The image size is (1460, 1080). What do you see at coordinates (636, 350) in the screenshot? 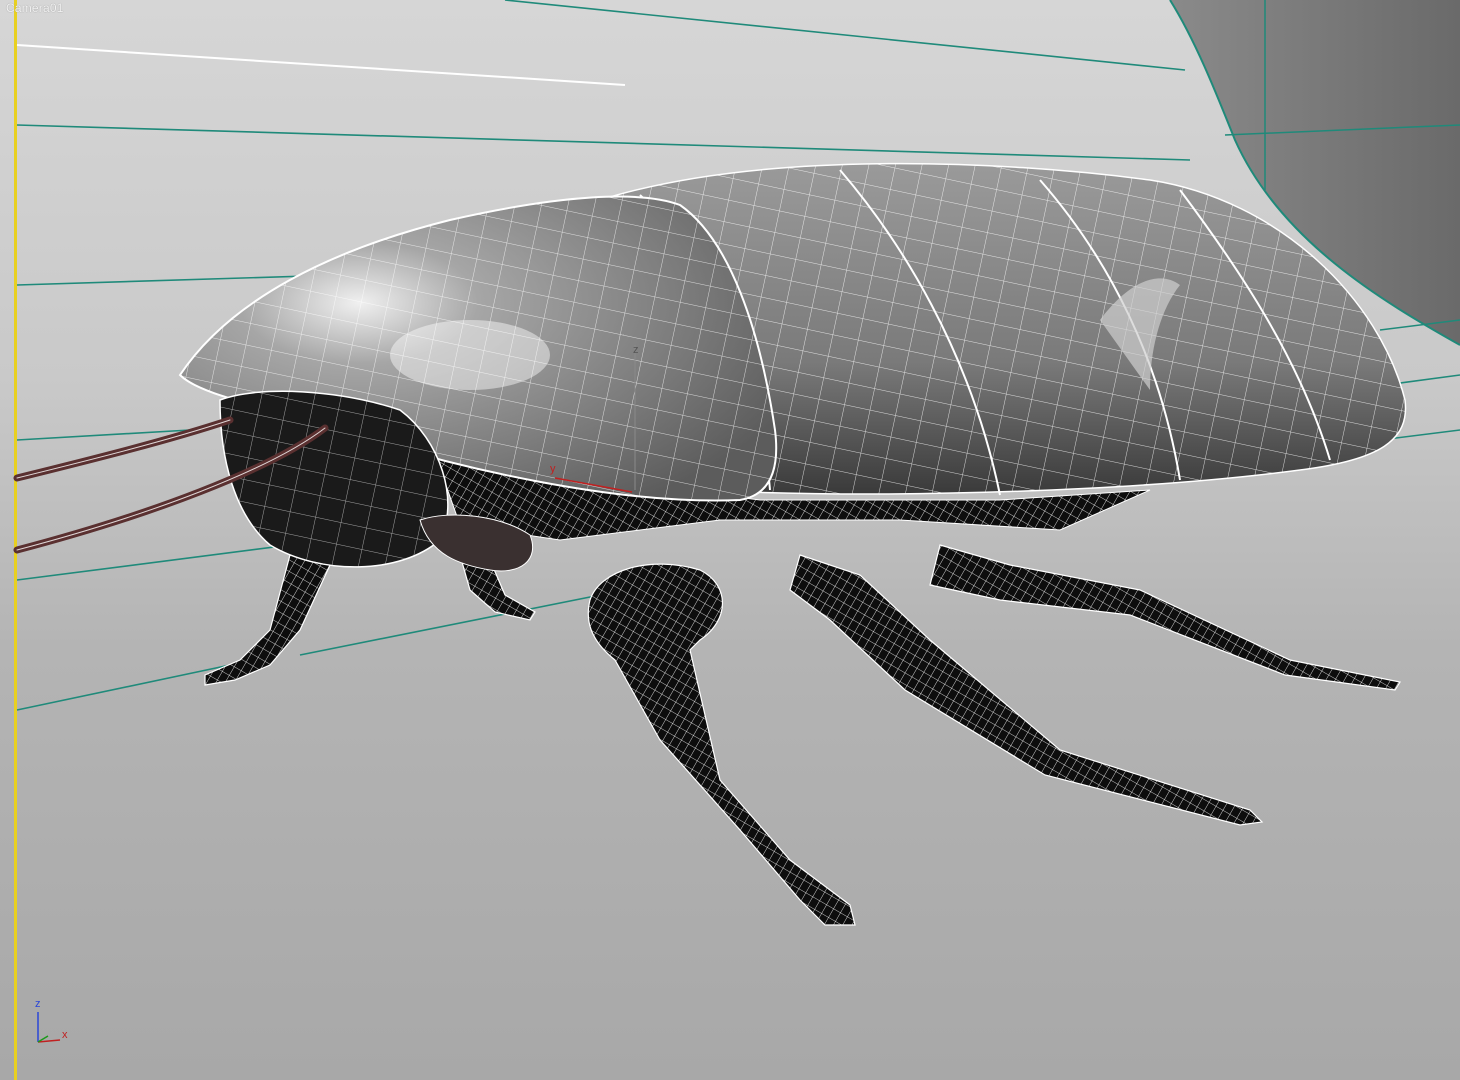
I see `pivot-z-label: z` at bounding box center [636, 350].